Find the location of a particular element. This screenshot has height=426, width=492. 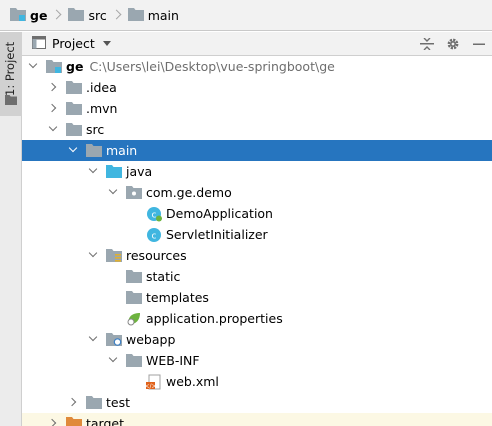

project-view-icon is located at coordinates (39, 43).